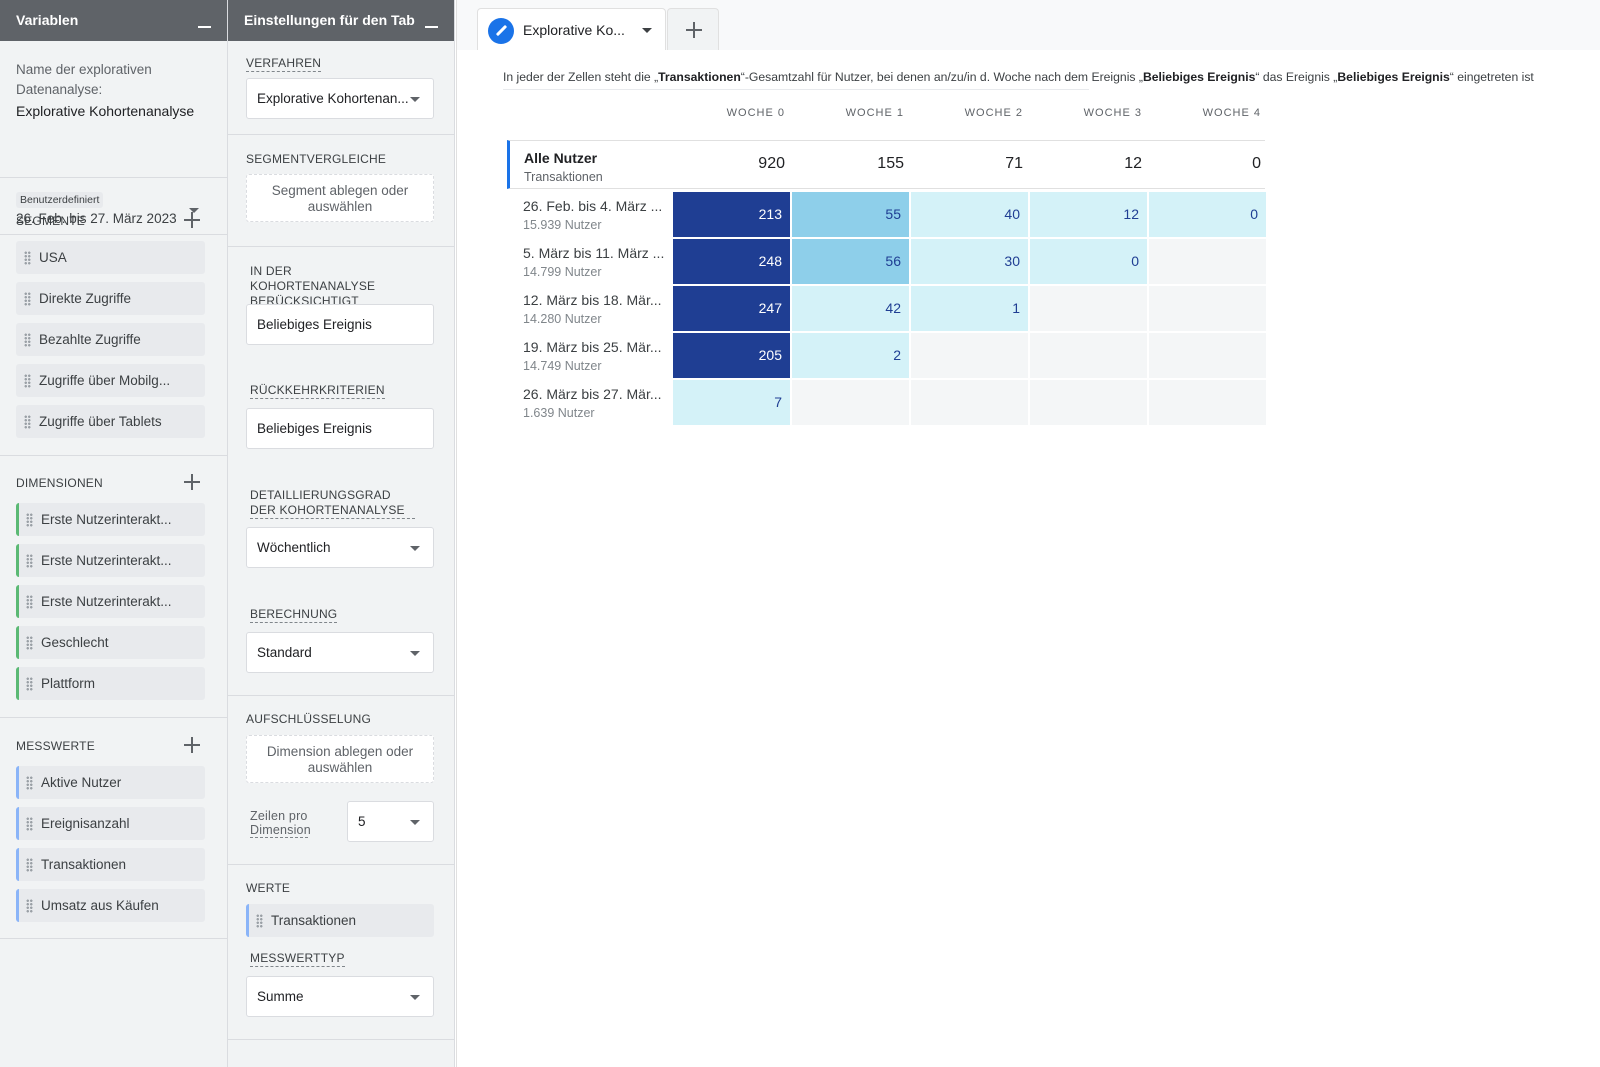 This screenshot has width=1600, height=1067. I want to click on description-text: “ eingetreten ist, so click(1491, 77).